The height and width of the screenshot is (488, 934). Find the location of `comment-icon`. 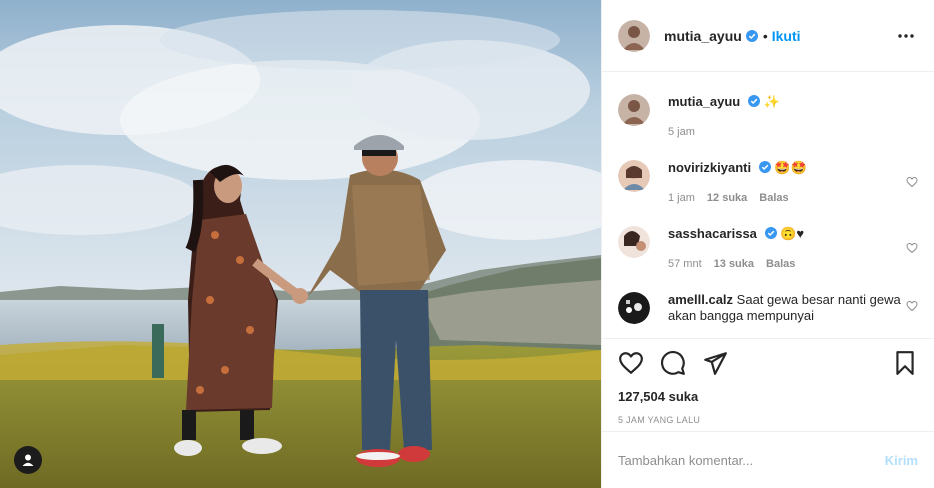

comment-icon is located at coordinates (673, 363).